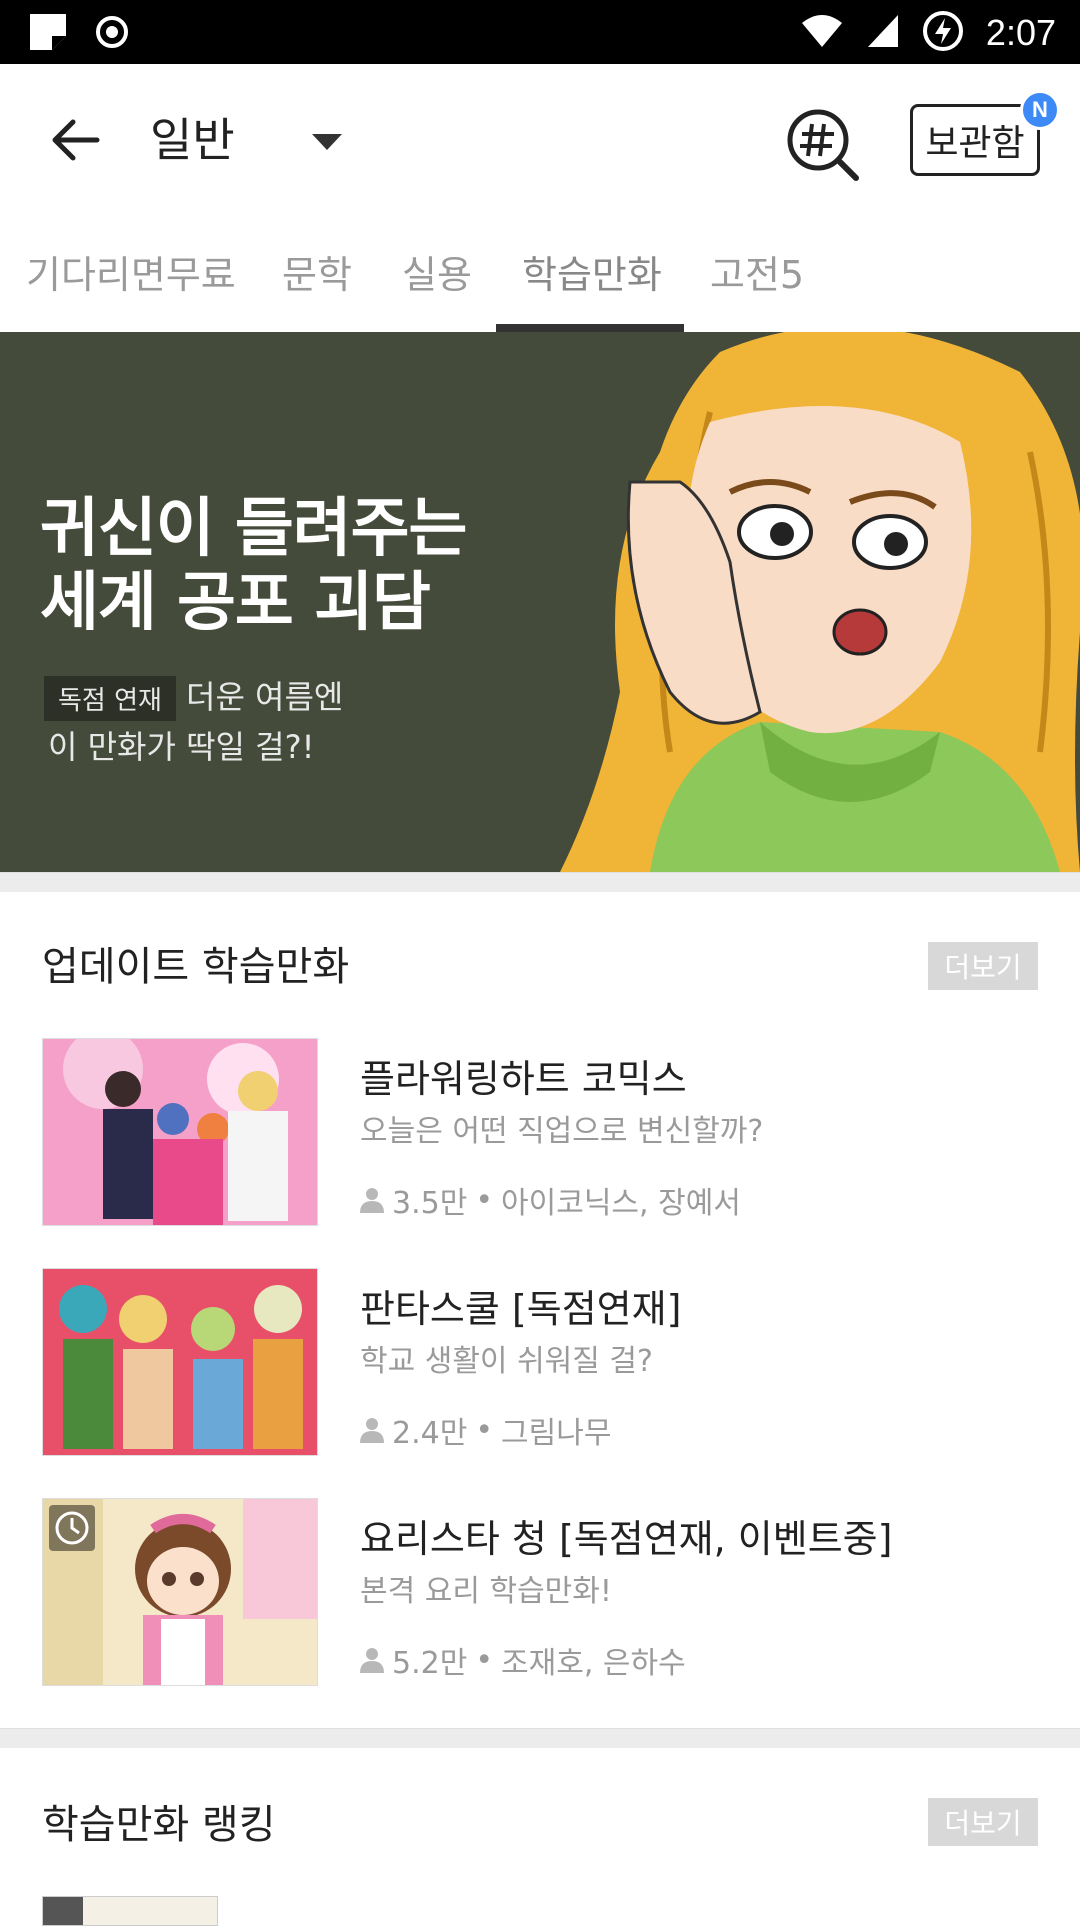 The width and height of the screenshot is (1080, 1926). What do you see at coordinates (820, 602) in the screenshot?
I see `banner-illustration` at bounding box center [820, 602].